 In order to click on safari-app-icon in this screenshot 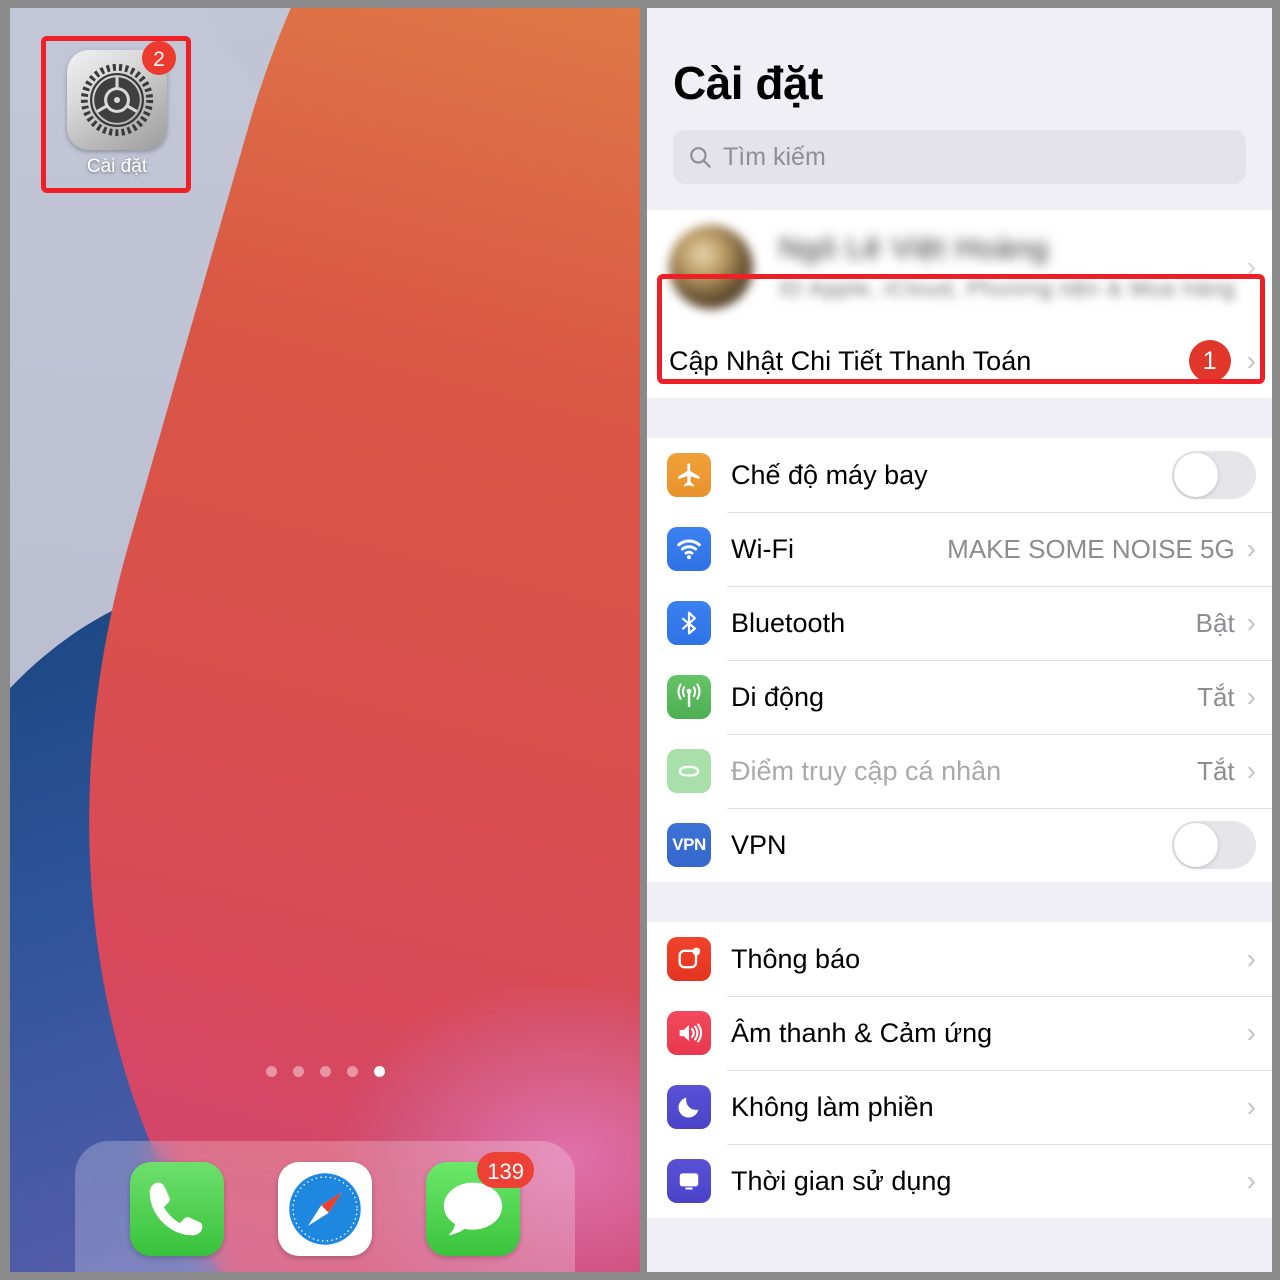, I will do `click(325, 1208)`.